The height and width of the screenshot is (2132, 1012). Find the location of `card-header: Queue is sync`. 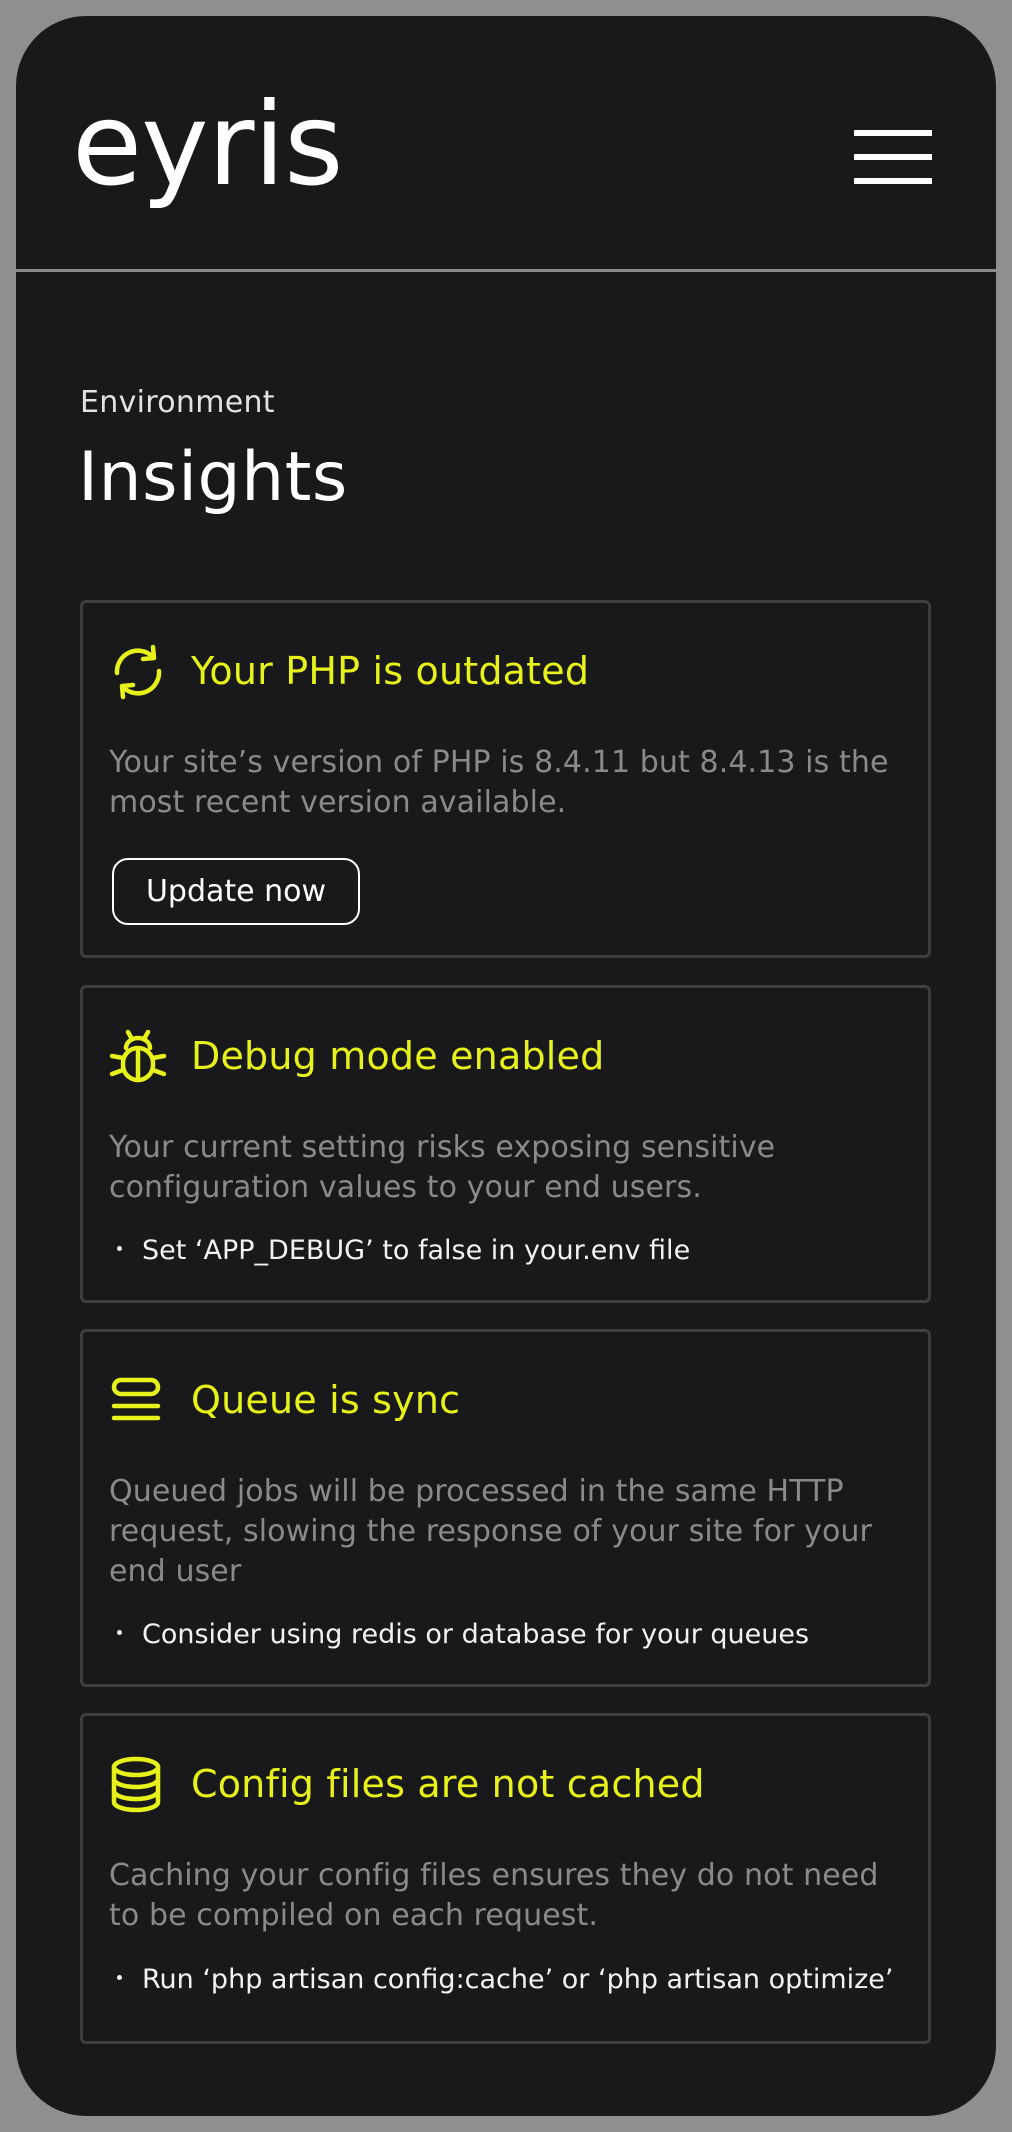

card-header: Queue is sync is located at coordinates (509, 1402).